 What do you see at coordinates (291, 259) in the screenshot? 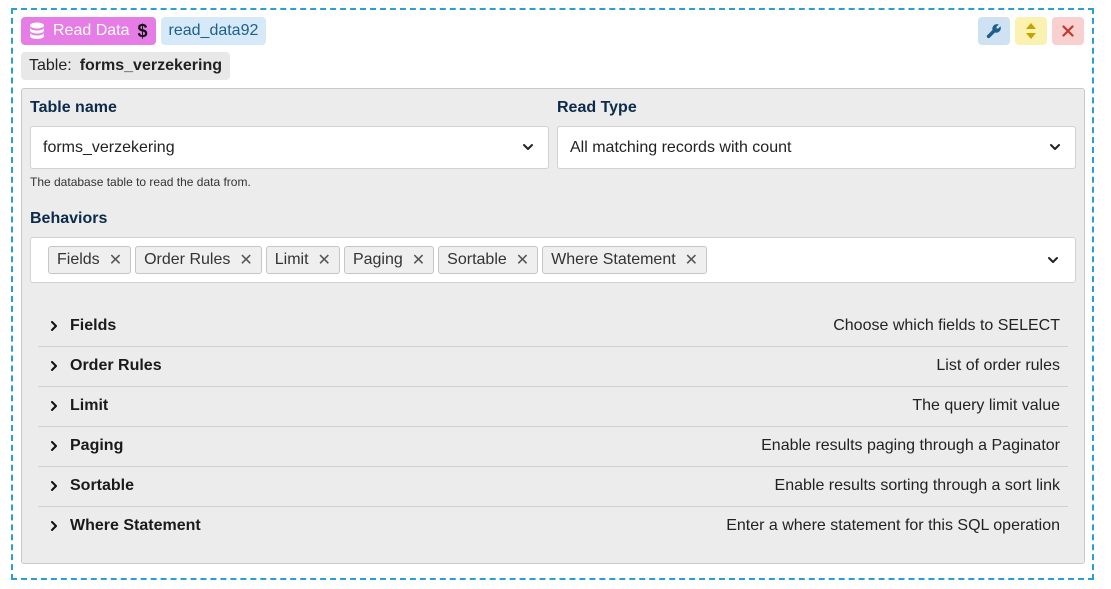
I see `behavior-tag-label: Limit` at bounding box center [291, 259].